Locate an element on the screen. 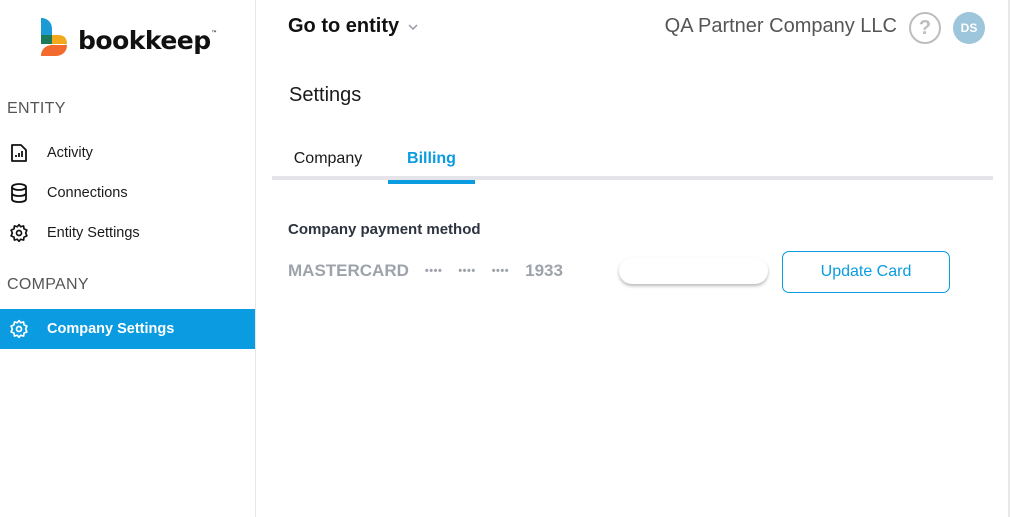 Image resolution: width=1010 pixels, height=517 pixels. section-label-company: COMPANY is located at coordinates (48, 284).